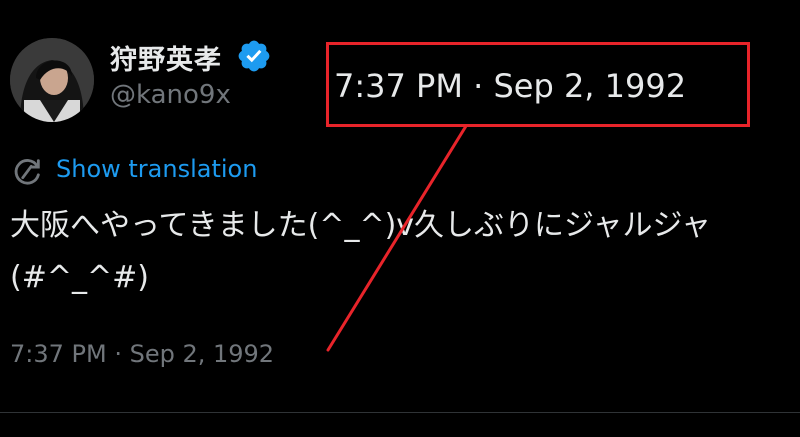  What do you see at coordinates (166, 57) in the screenshot?
I see `display-name: 狩野英孝` at bounding box center [166, 57].